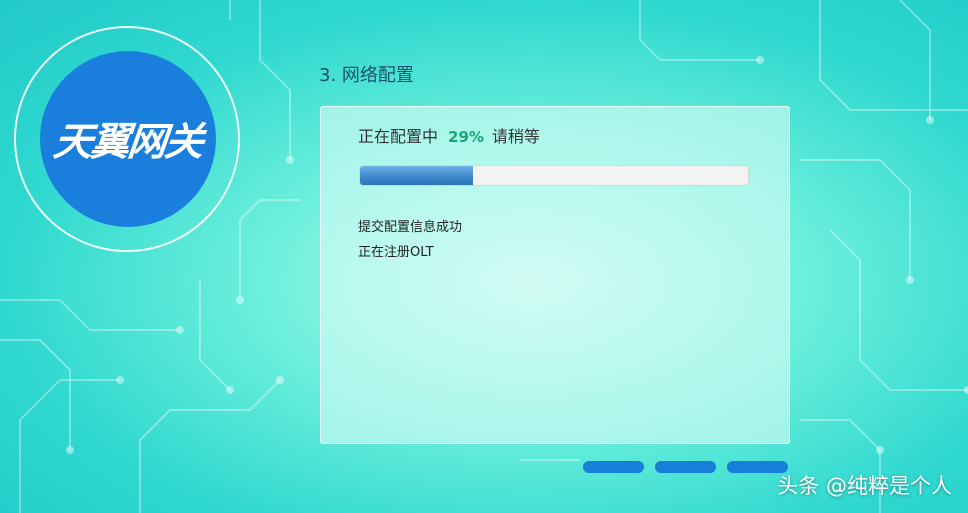 This screenshot has height=513, width=968. What do you see at coordinates (466, 137) in the screenshot?
I see `progress-percent: 29%` at bounding box center [466, 137].